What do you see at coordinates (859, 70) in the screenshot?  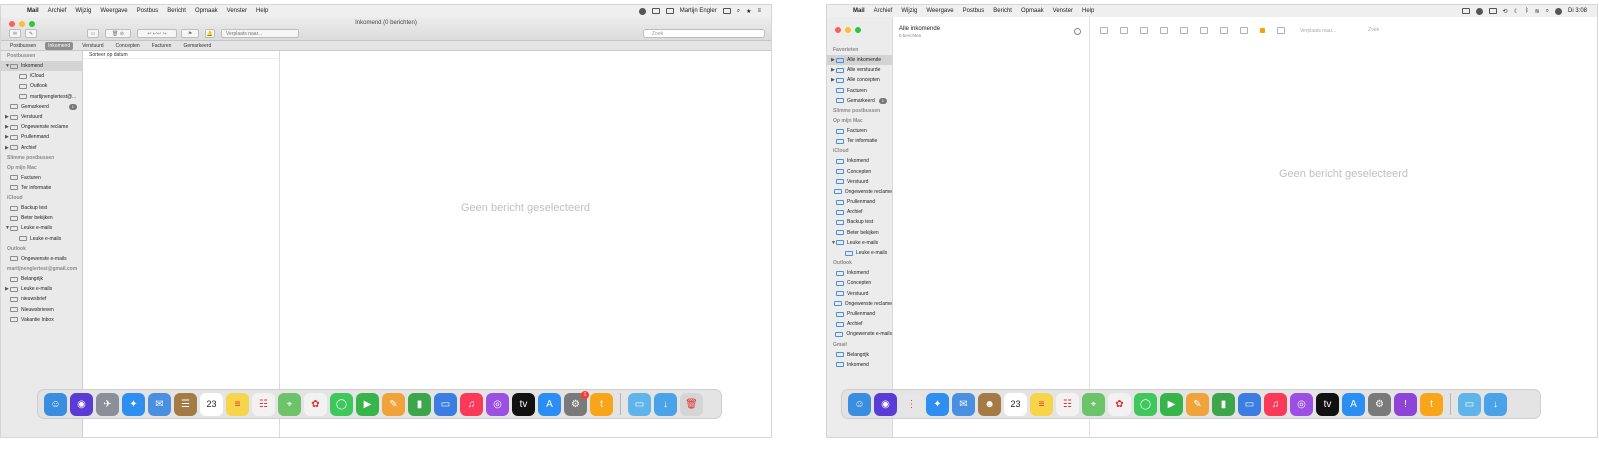 I see `sidebar-item-alle-verstuurde: ▶ Alle verstuurde` at bounding box center [859, 70].